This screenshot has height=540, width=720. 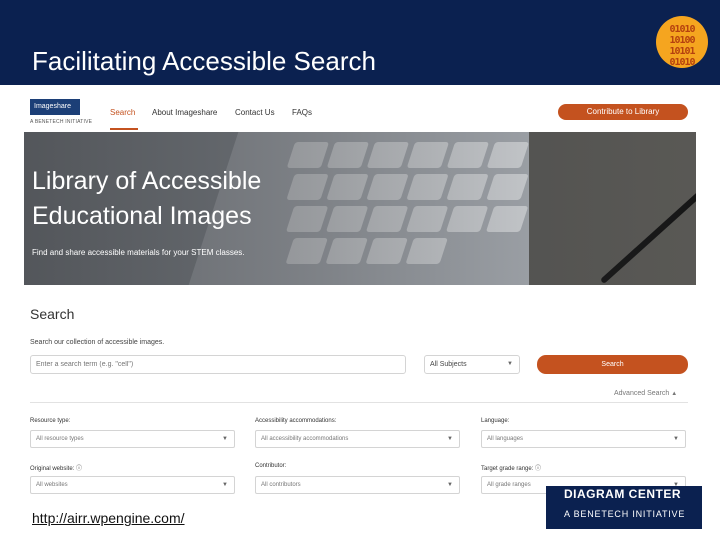 What do you see at coordinates (52, 469) in the screenshot?
I see `filter-label-text: Original website:` at bounding box center [52, 469].